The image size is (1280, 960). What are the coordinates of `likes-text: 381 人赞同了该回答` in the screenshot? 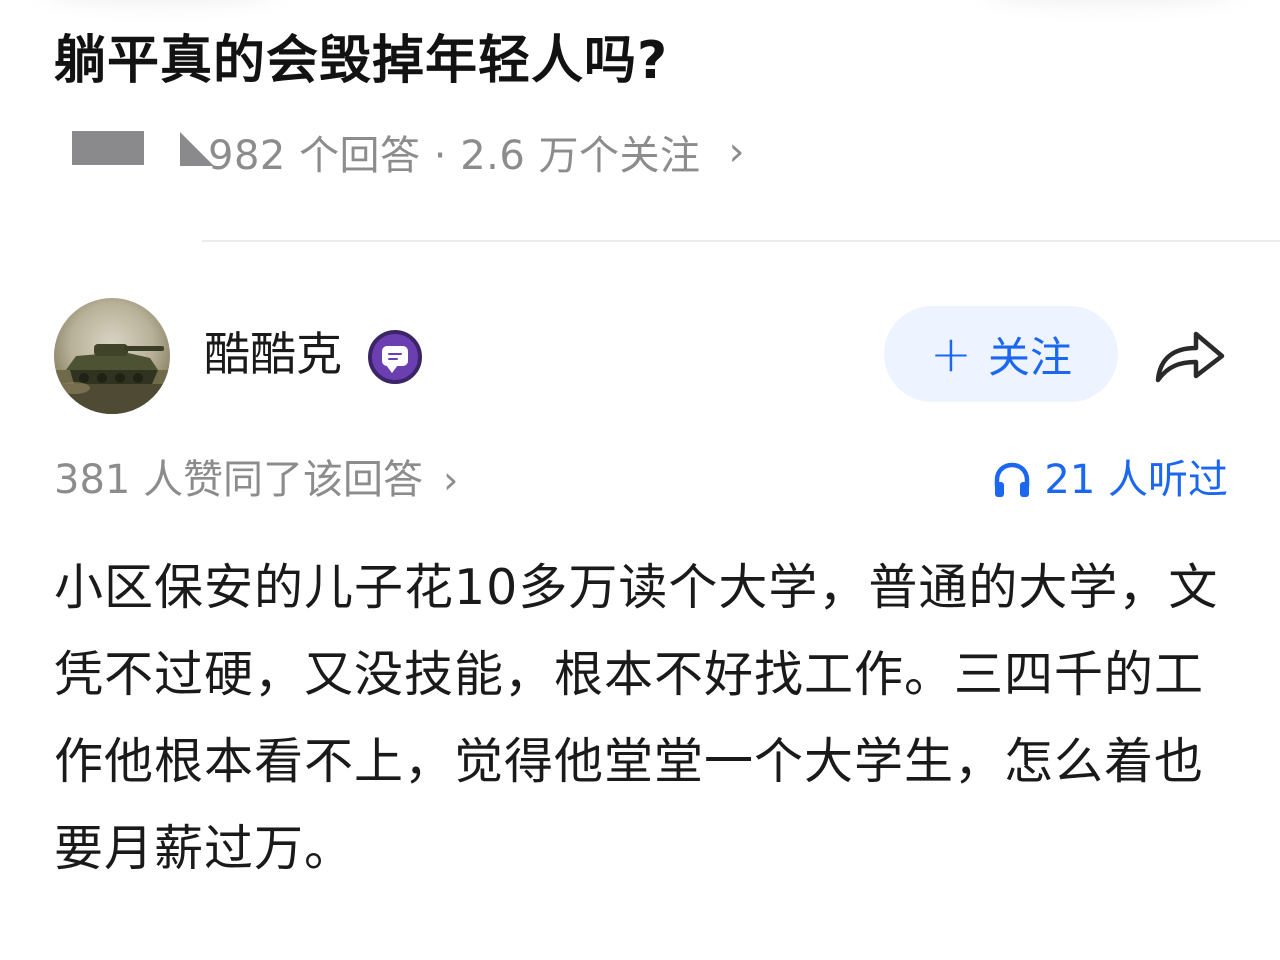 It's located at (239, 480).